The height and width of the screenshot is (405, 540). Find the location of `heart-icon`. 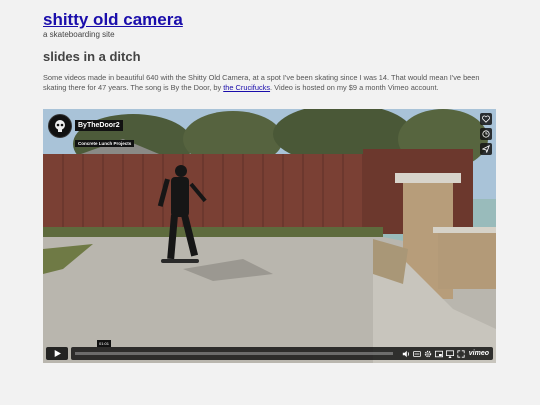

heart-icon is located at coordinates (486, 119).